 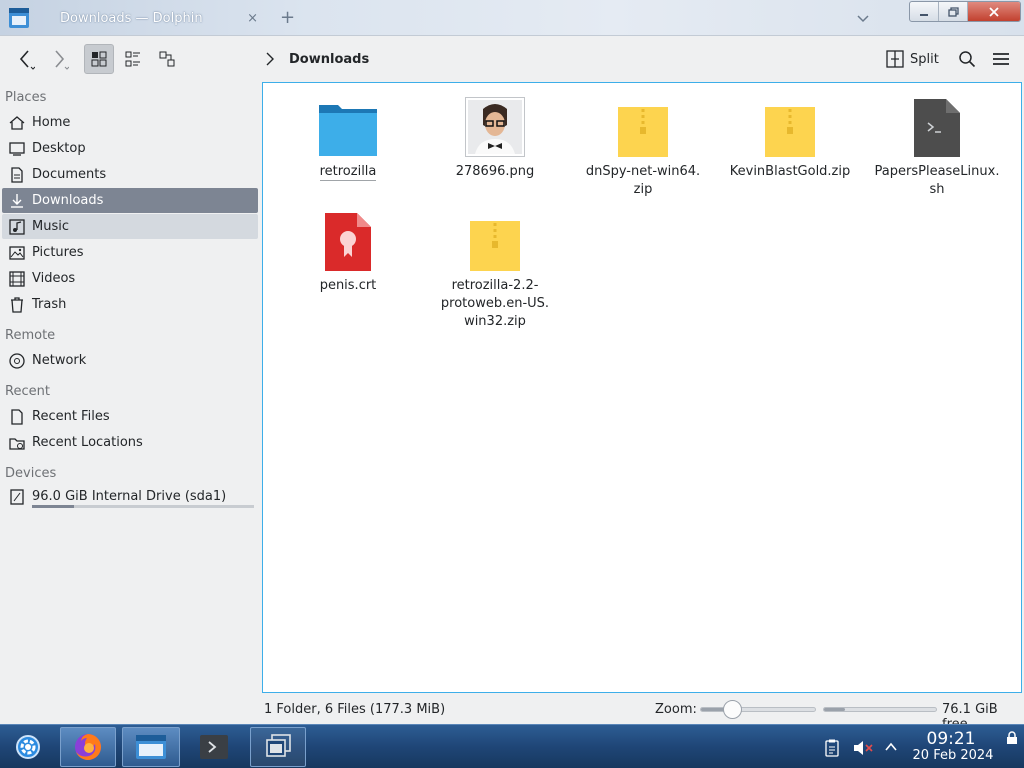 What do you see at coordinates (130, 278) in the screenshot?
I see `sidebar-item-videos: Videos` at bounding box center [130, 278].